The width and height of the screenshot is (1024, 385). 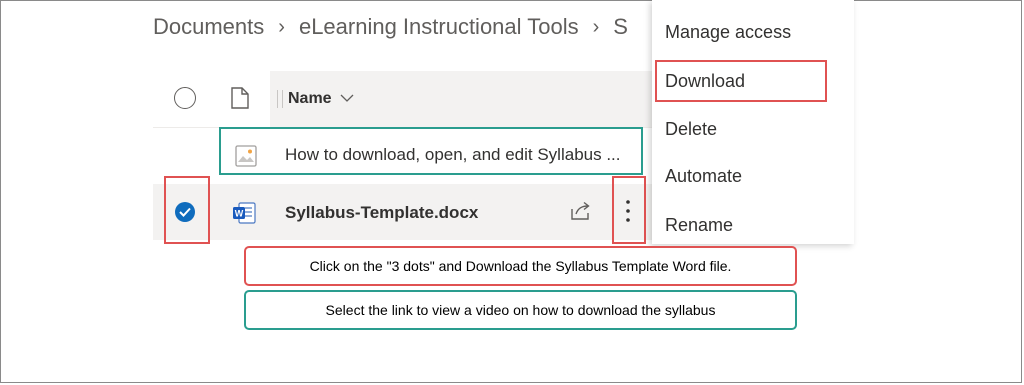 I want to click on menu-item-rename: Rename, so click(x=699, y=225).